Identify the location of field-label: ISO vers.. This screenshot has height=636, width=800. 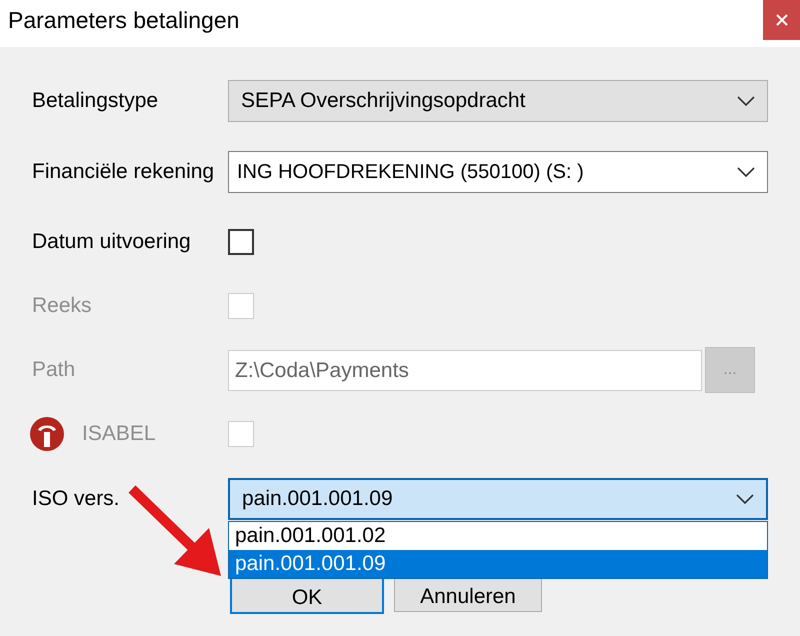
(75, 499).